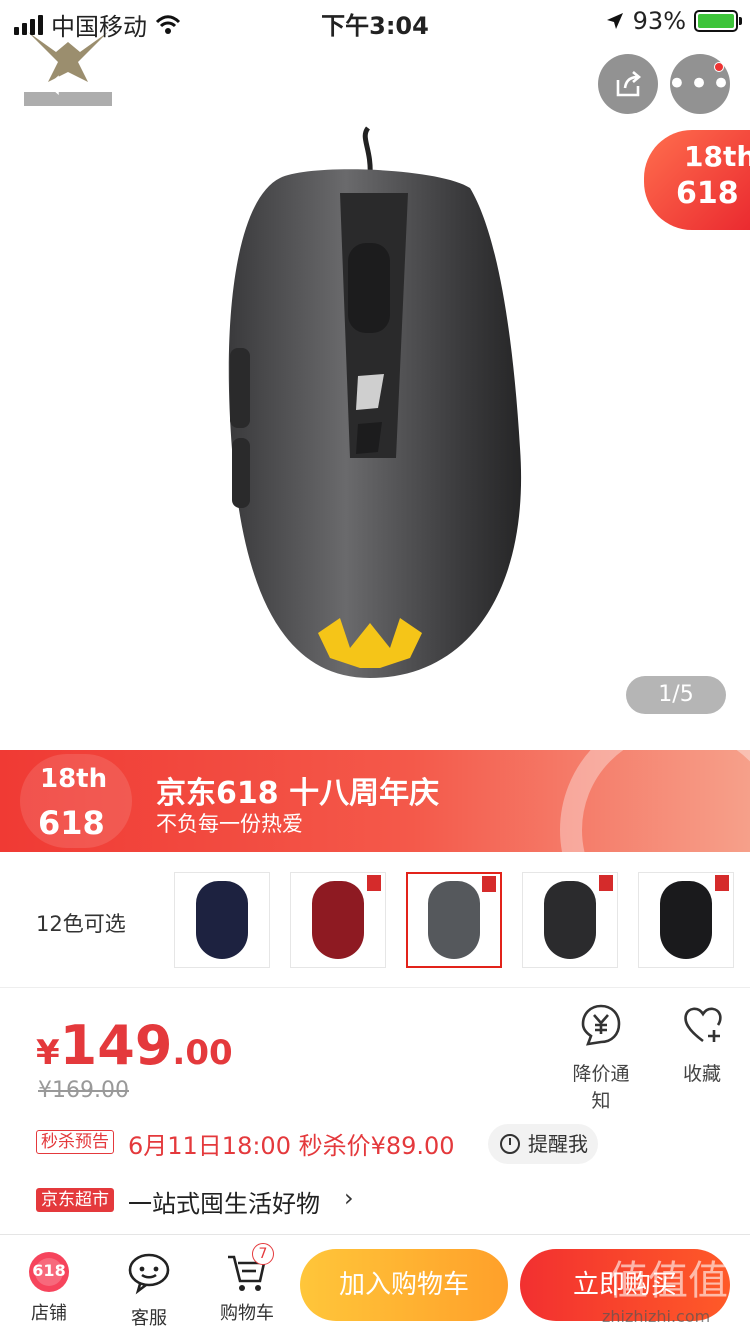 This screenshot has height=1334, width=750. I want to click on price-currency: ¥, so click(48, 1053).